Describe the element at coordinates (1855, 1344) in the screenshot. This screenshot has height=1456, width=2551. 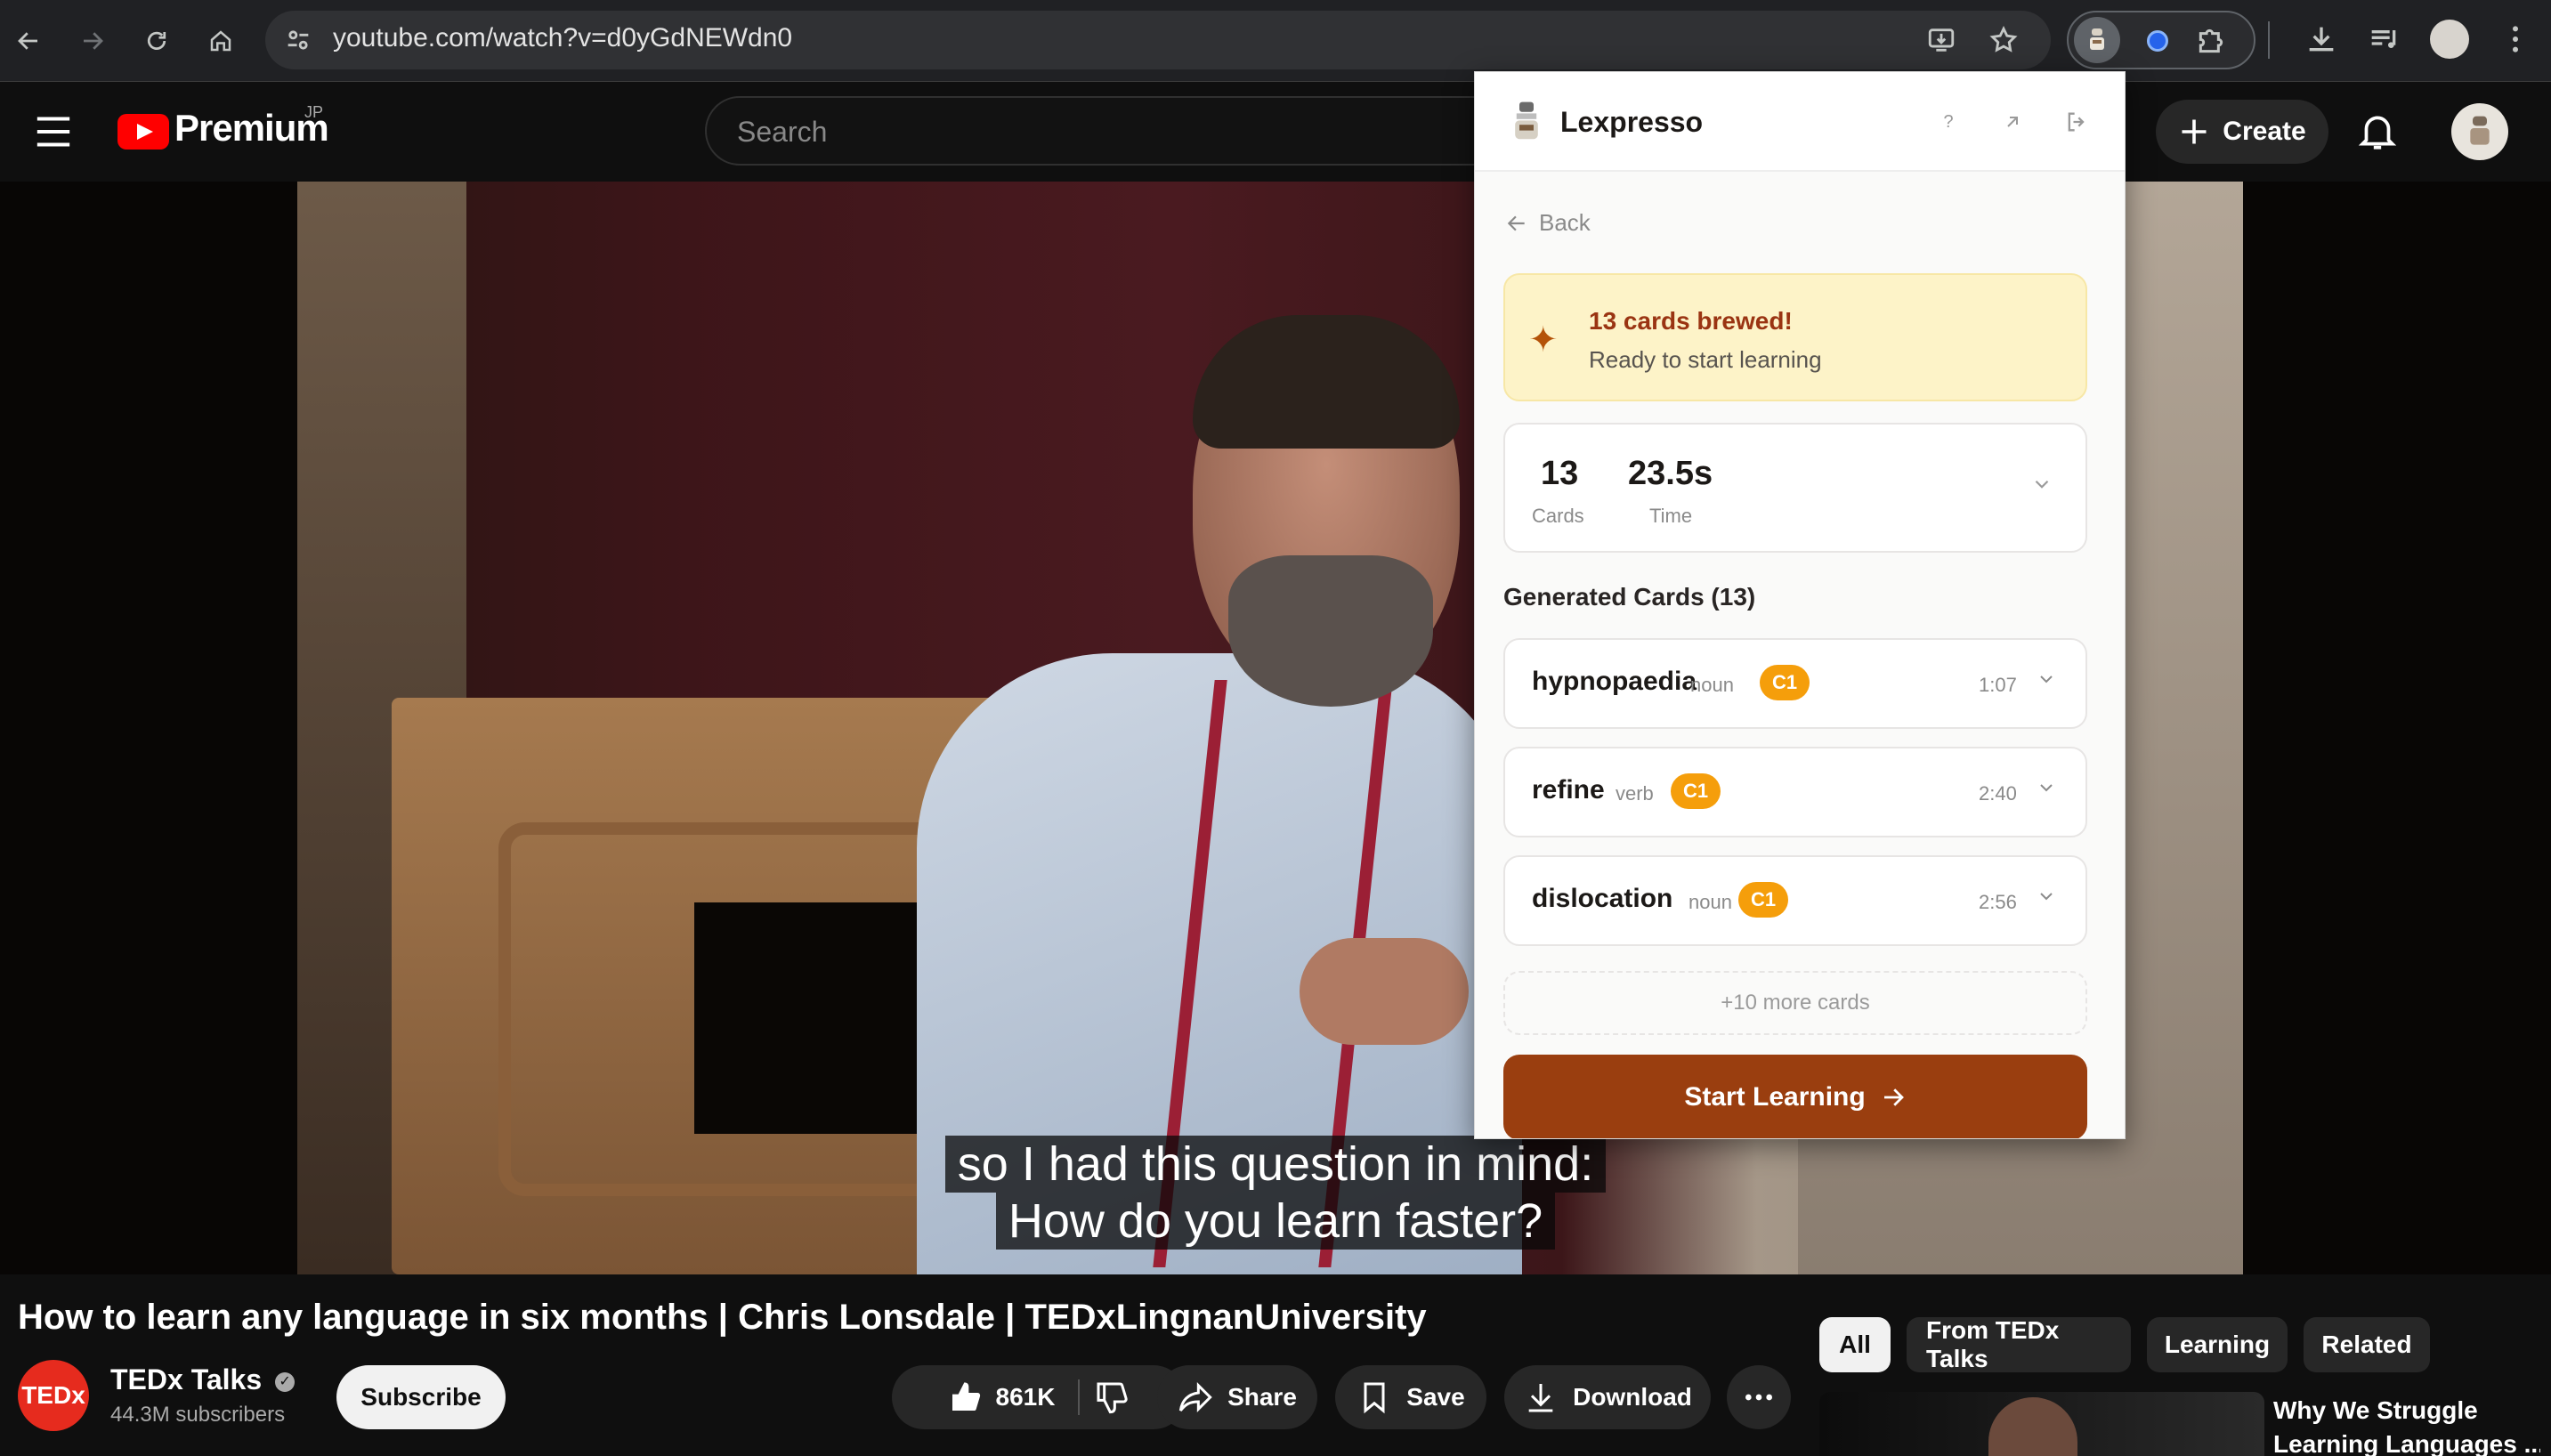
I see `chip-all: All` at that location.